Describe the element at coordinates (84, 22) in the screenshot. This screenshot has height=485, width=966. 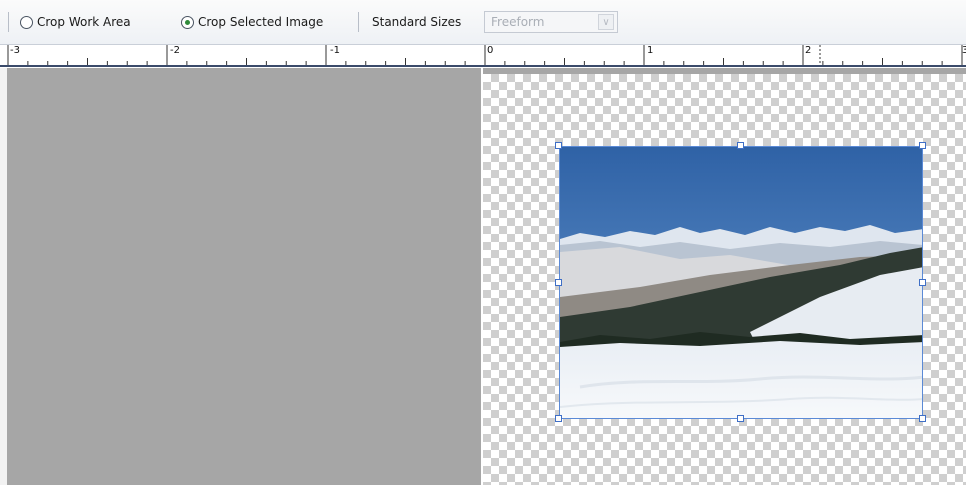
I see `crop-work-area-label: Crop Work Area` at that location.